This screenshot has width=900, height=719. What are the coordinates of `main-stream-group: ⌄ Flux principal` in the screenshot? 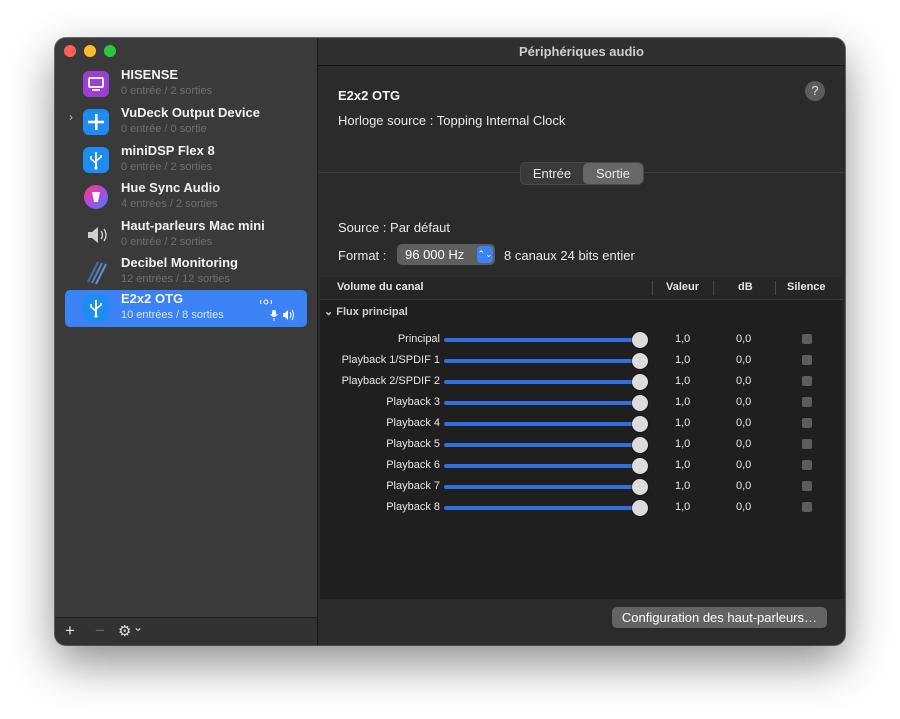 It's located at (366, 311).